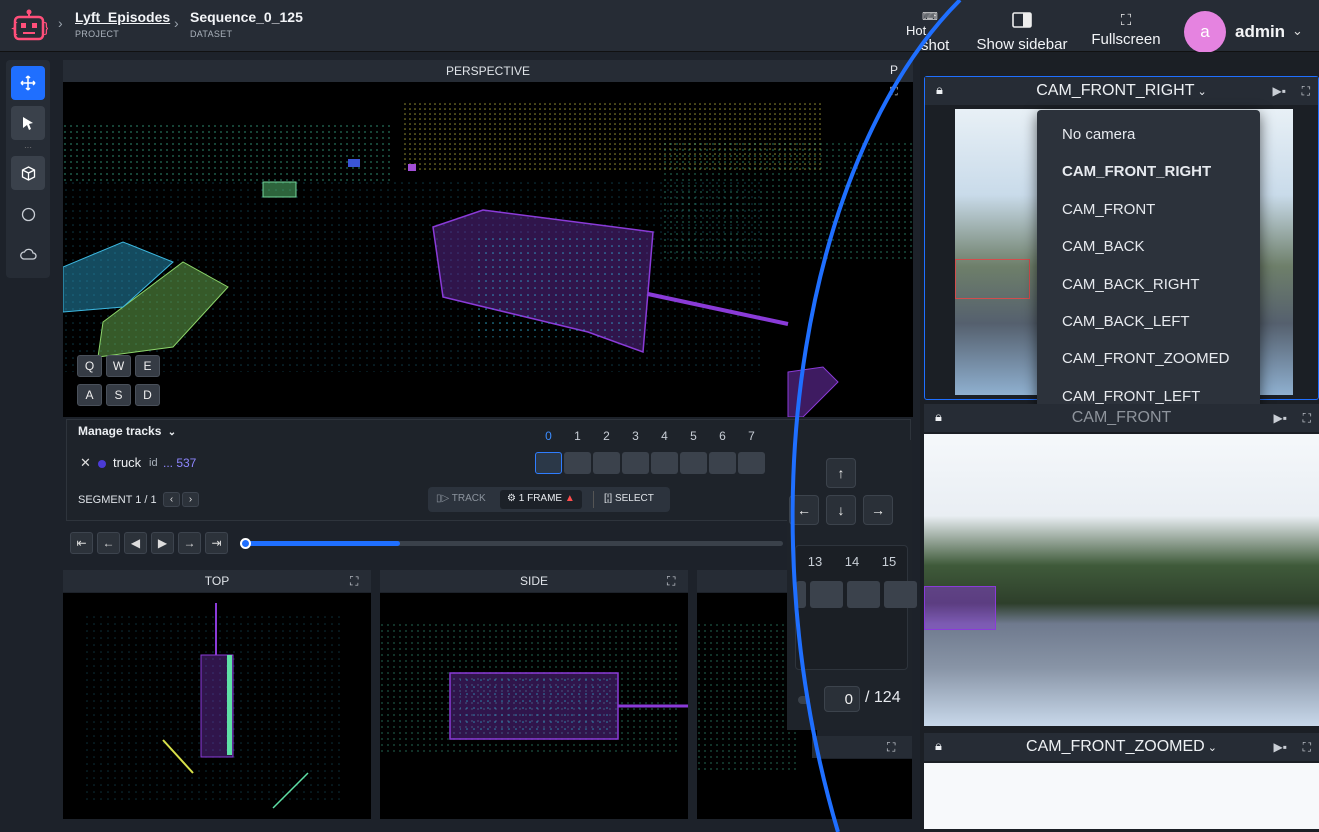 The image size is (1319, 832). I want to click on current-frame-input: 0, so click(842, 699).